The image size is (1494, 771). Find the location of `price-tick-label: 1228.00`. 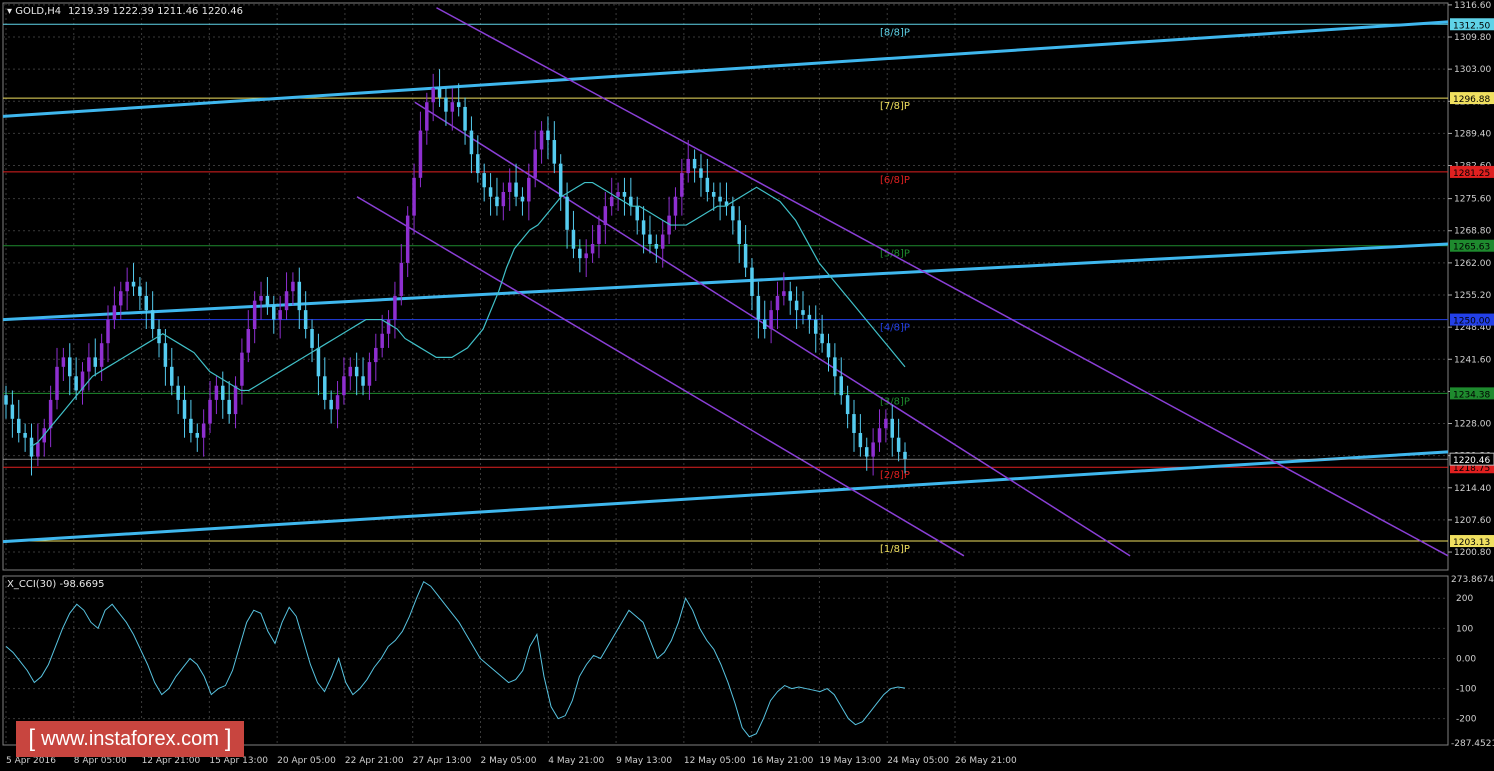

price-tick-label: 1228.00 is located at coordinates (1472, 425).